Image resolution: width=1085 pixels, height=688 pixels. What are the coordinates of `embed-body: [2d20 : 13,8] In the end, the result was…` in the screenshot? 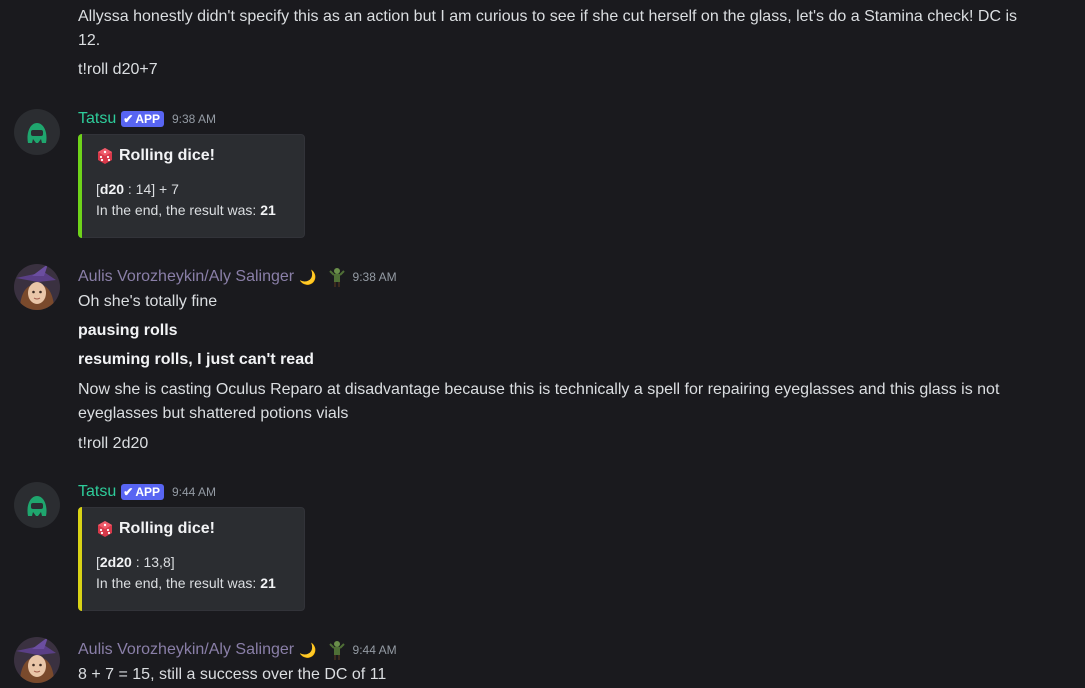 It's located at (186, 573).